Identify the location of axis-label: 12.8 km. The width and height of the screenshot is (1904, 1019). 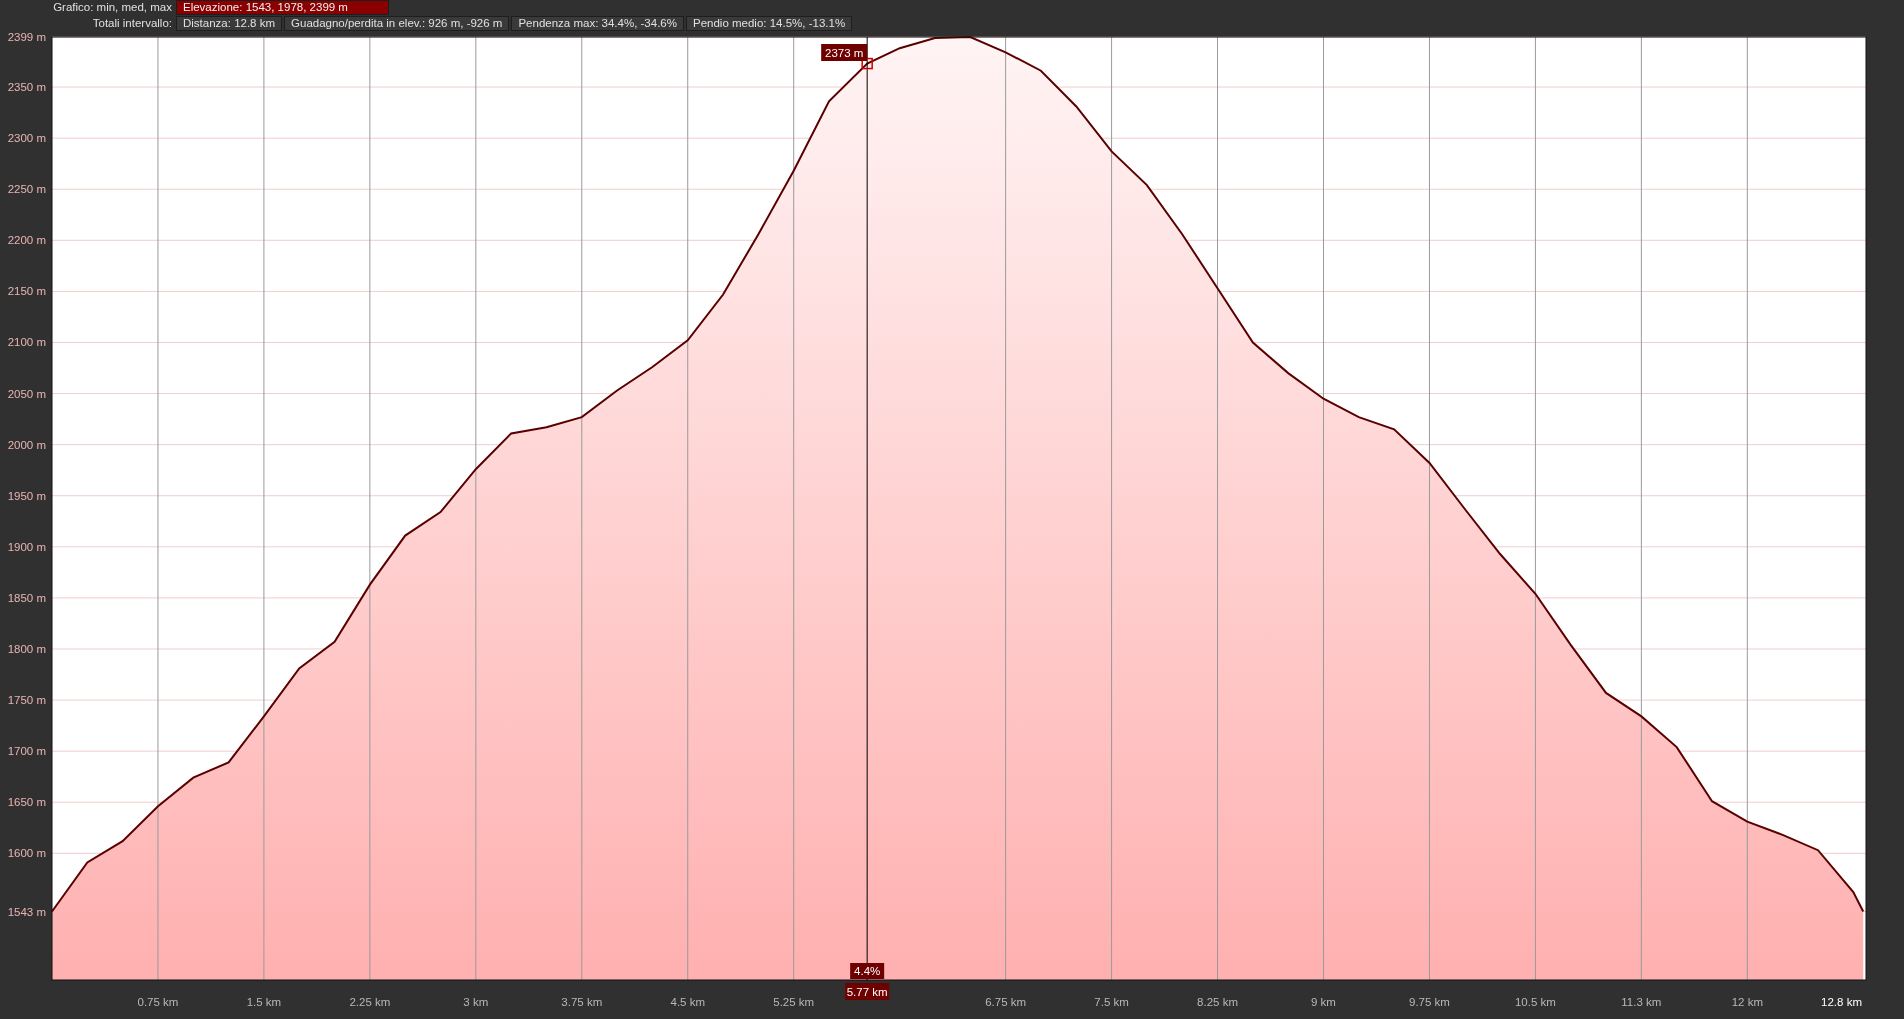
(1841, 1002).